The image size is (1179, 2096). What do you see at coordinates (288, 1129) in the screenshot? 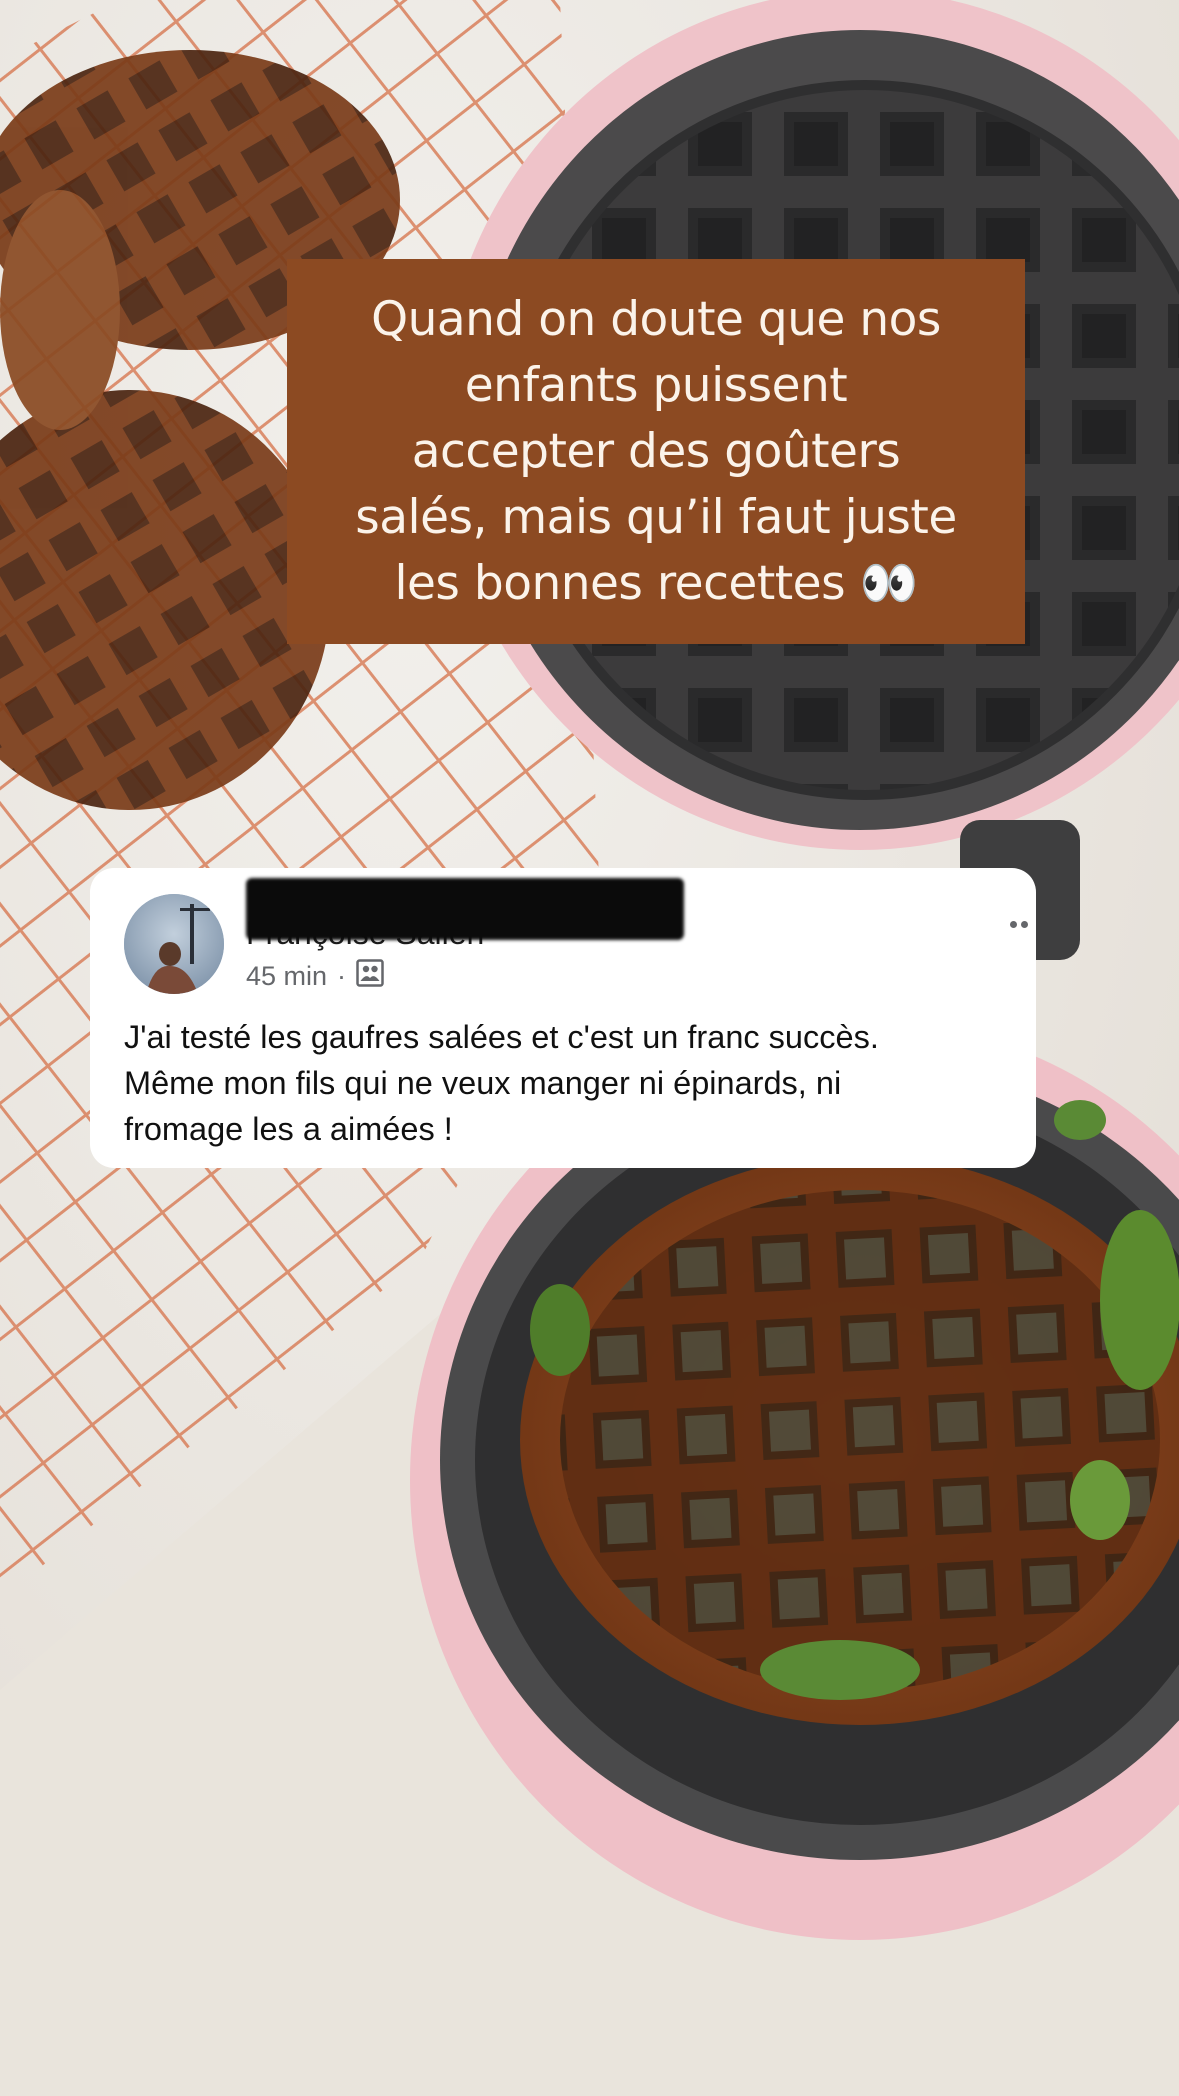
I see `comment-line: fromage les a aimées !` at bounding box center [288, 1129].